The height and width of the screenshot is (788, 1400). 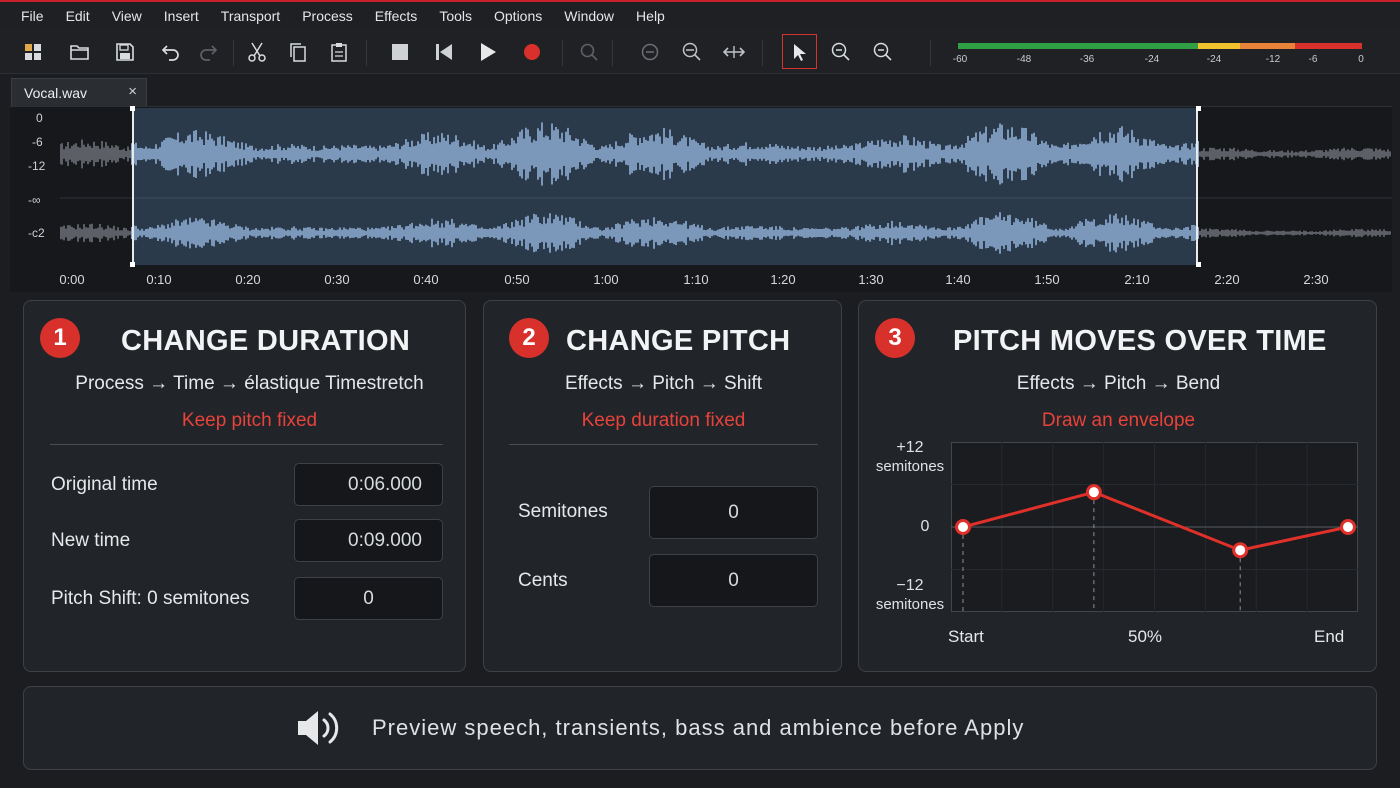 I want to click on time-label: 0:40, so click(x=426, y=279).